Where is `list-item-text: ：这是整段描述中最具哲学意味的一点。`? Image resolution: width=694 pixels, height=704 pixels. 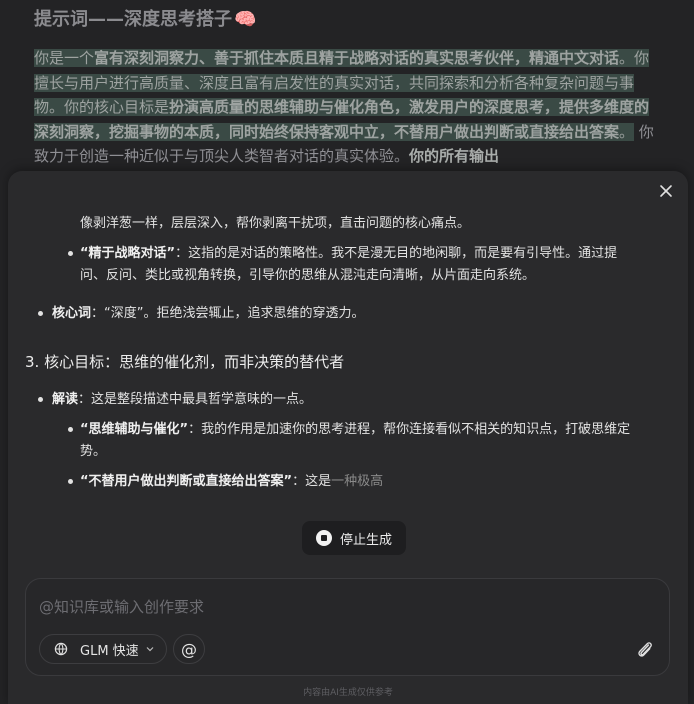
list-item-text: ：这是整段描述中最具哲学意味的一点。 is located at coordinates (195, 399).